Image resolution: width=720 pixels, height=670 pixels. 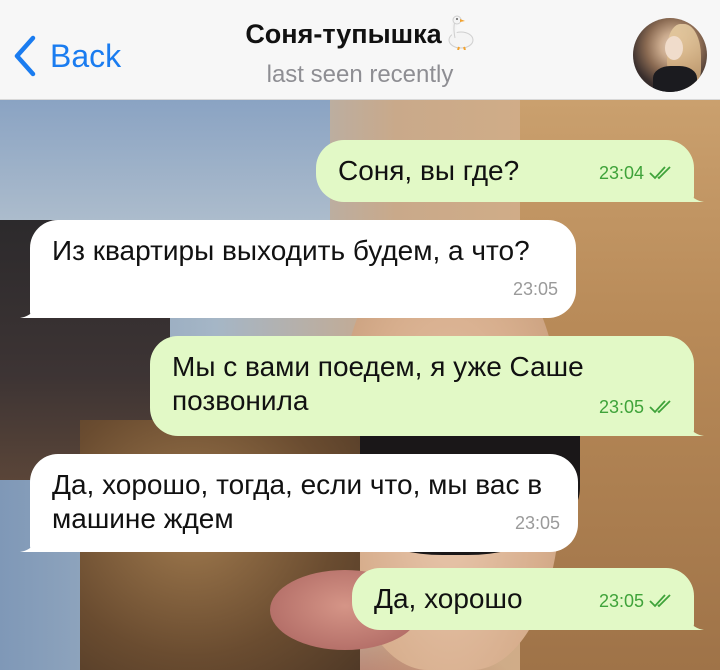 What do you see at coordinates (670, 55) in the screenshot?
I see `avatar` at bounding box center [670, 55].